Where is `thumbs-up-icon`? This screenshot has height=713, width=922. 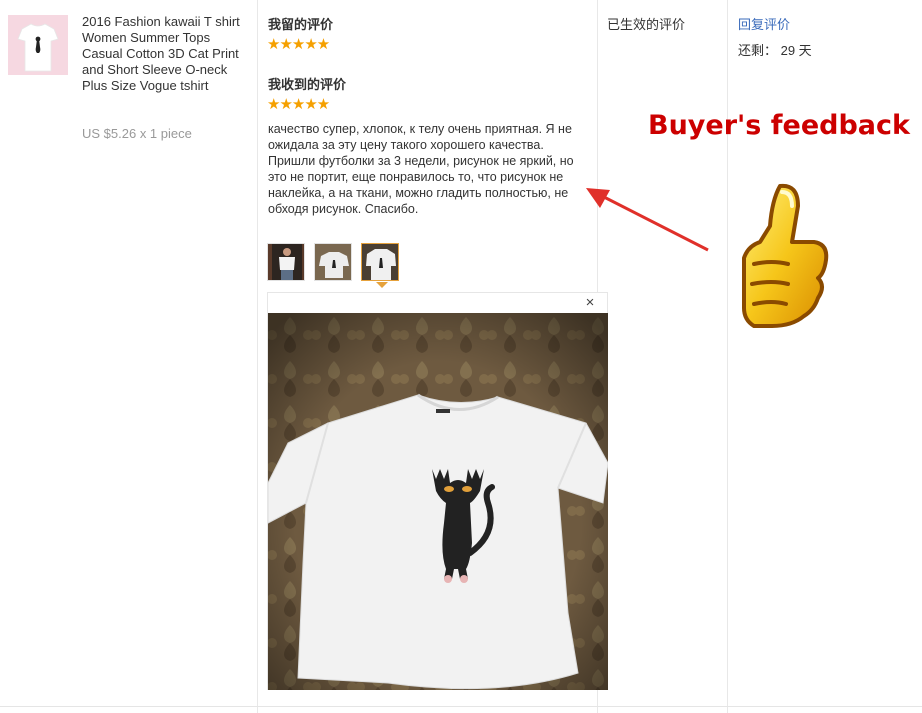
thumbs-up-icon is located at coordinates (785, 255).